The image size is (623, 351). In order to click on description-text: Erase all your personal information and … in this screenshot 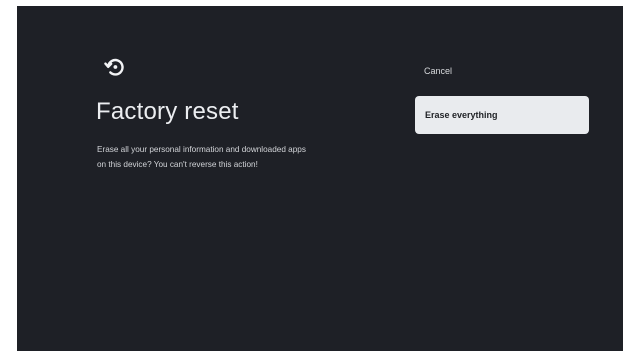, I will do `click(222, 157)`.